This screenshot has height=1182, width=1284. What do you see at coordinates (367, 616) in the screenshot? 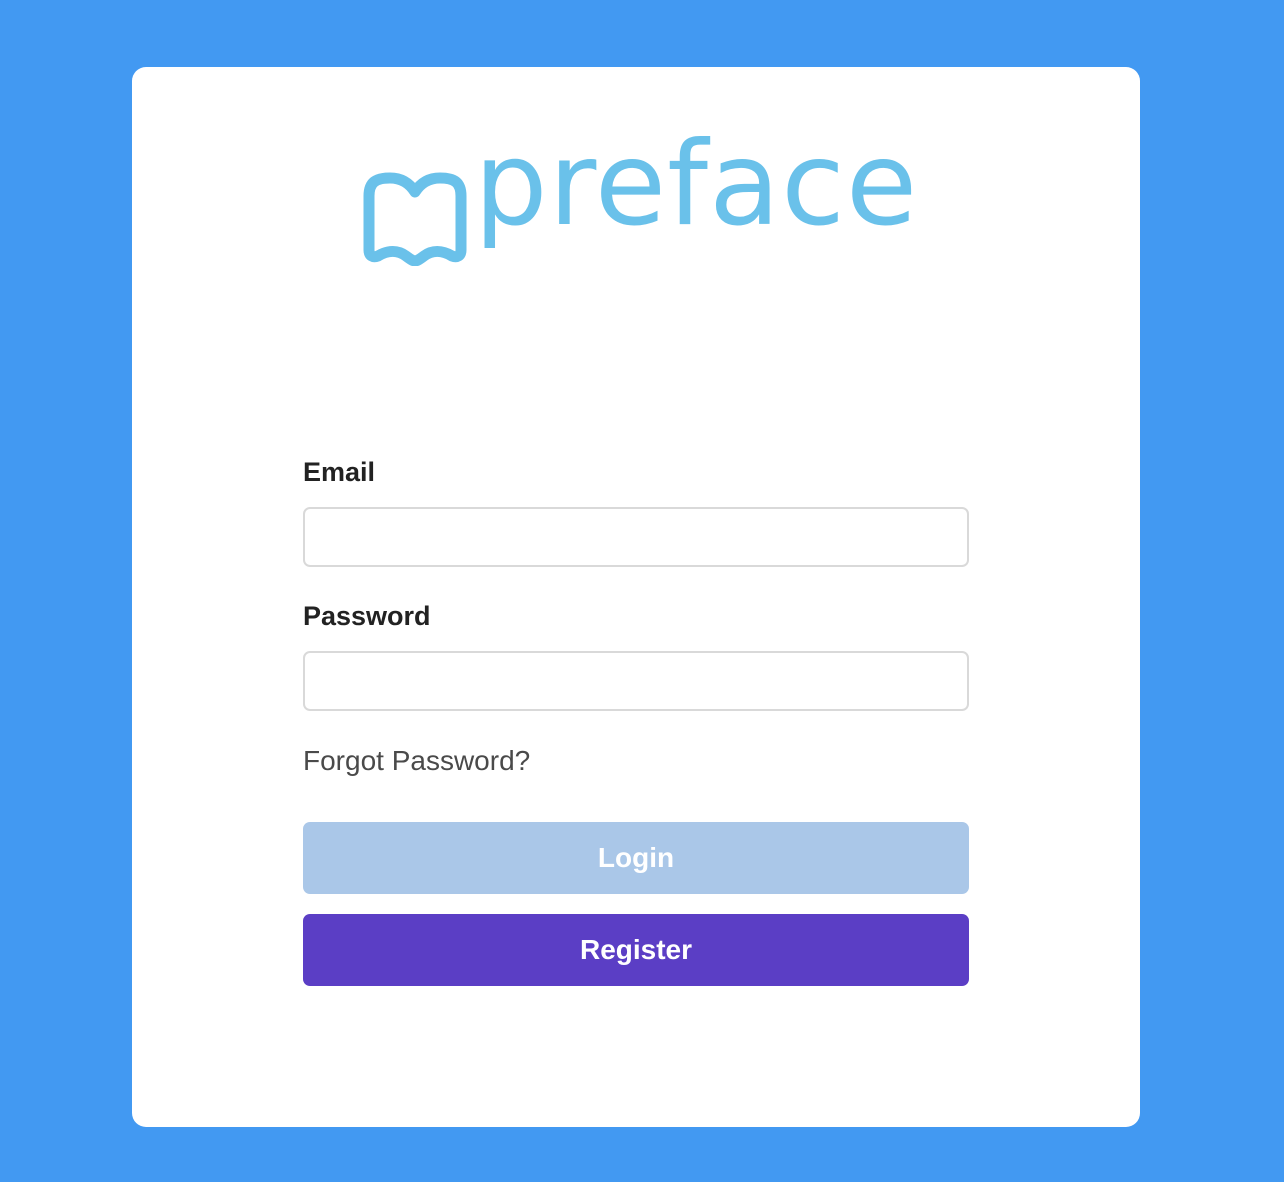
I see `password-label: Password` at bounding box center [367, 616].